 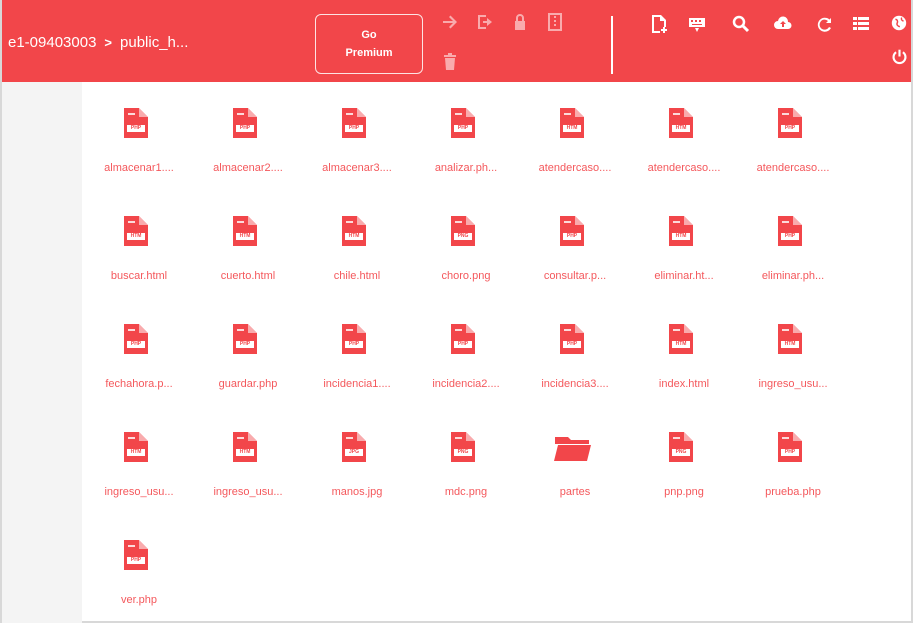 I want to click on add-file-icon, so click(x=659, y=24).